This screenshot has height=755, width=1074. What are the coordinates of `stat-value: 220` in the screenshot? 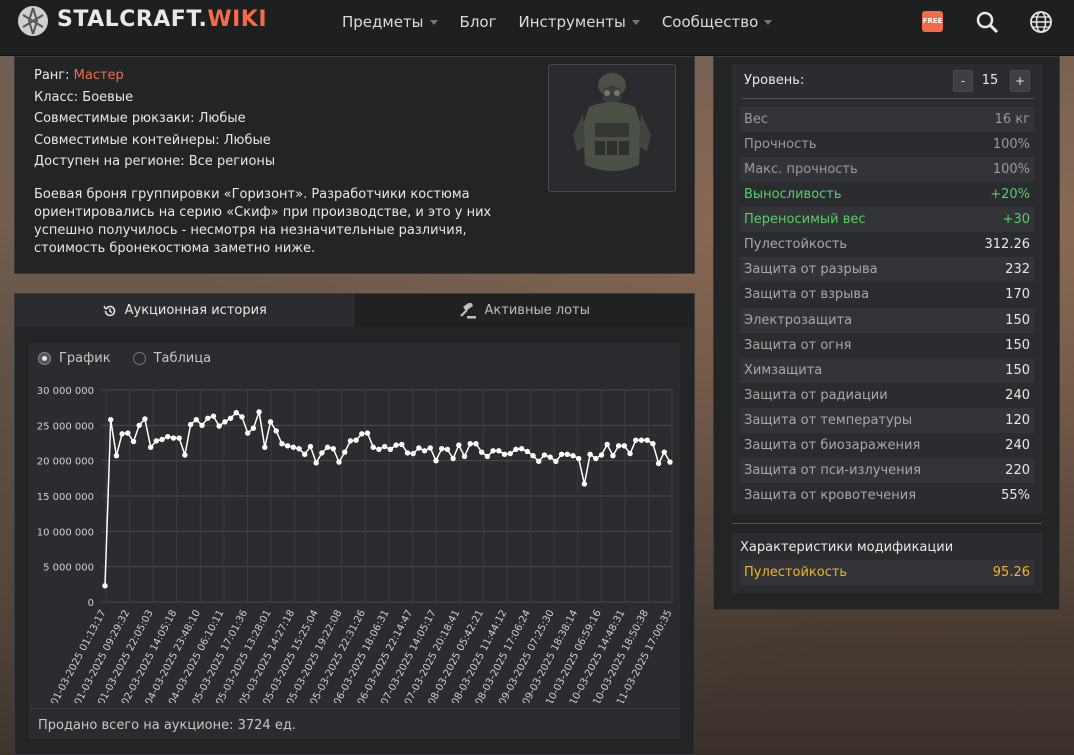 It's located at (1017, 470).